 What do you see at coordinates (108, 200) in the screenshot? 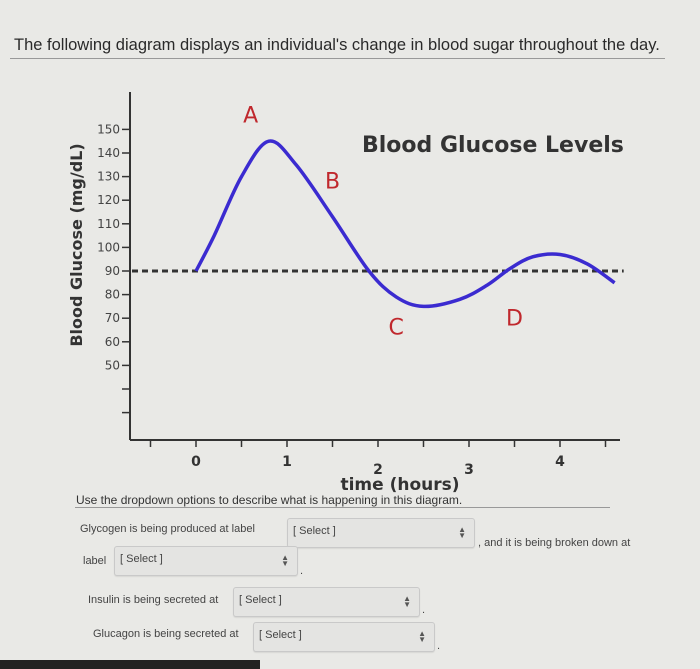
I see `y-tick-label: 120` at bounding box center [108, 200].